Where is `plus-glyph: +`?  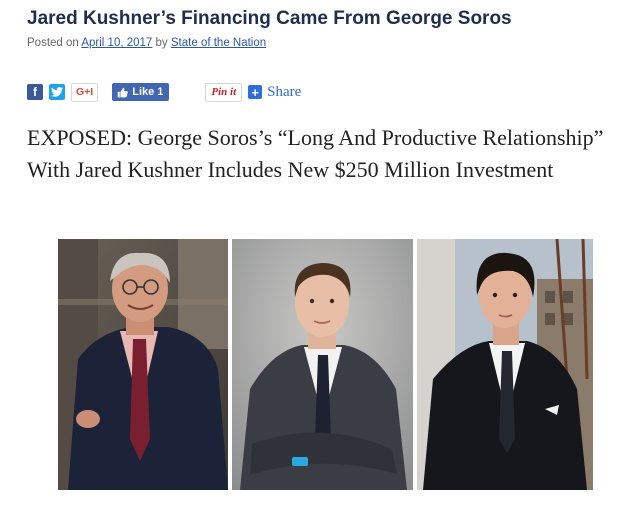
plus-glyph: + is located at coordinates (255, 92).